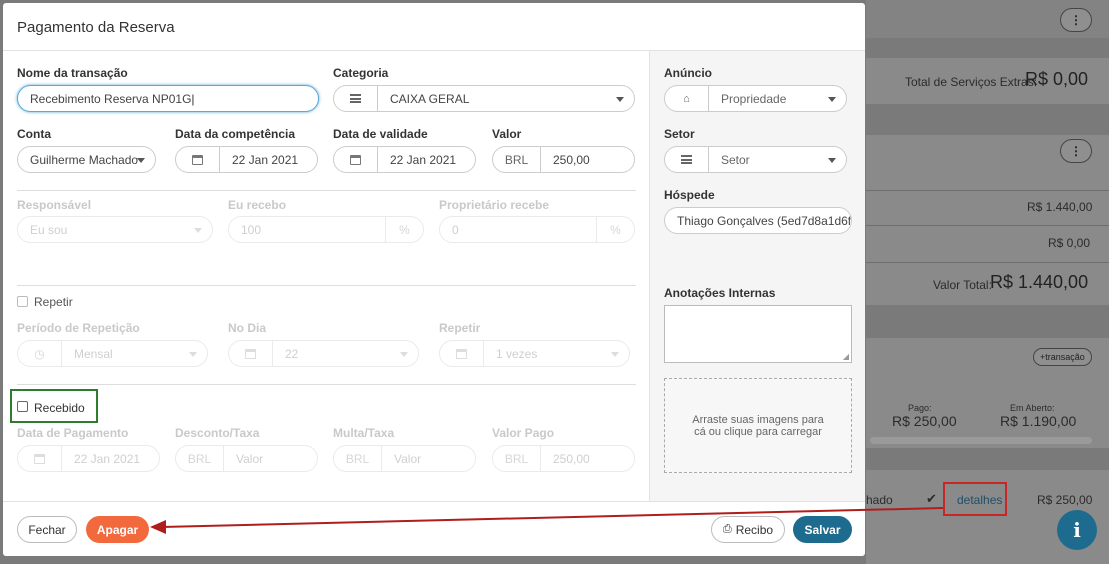 This screenshot has height=564, width=1109. What do you see at coordinates (547, 520) in the screenshot?
I see `annotation-arrow` at bounding box center [547, 520].